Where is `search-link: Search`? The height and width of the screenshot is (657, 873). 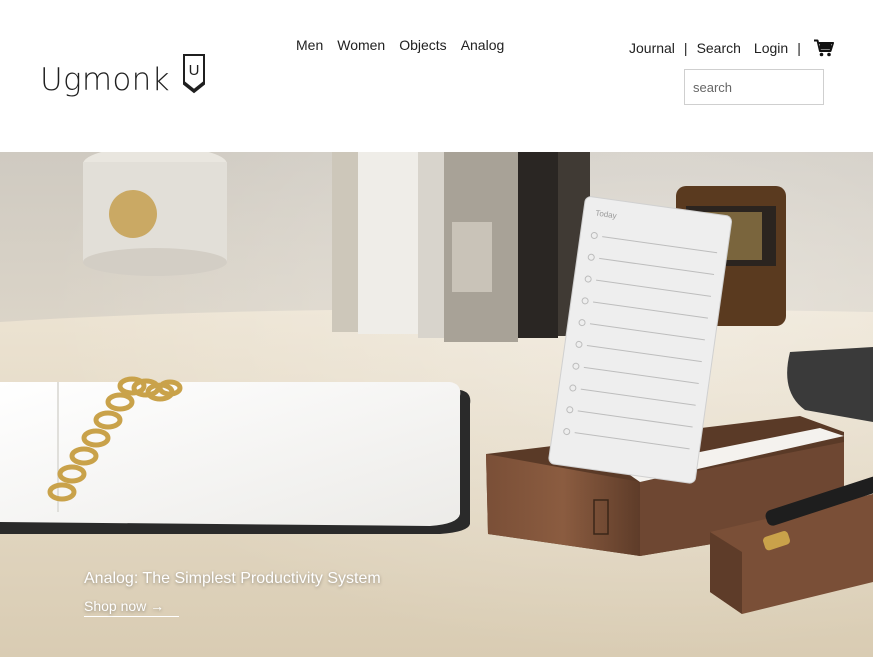
search-link: Search is located at coordinates (719, 48).